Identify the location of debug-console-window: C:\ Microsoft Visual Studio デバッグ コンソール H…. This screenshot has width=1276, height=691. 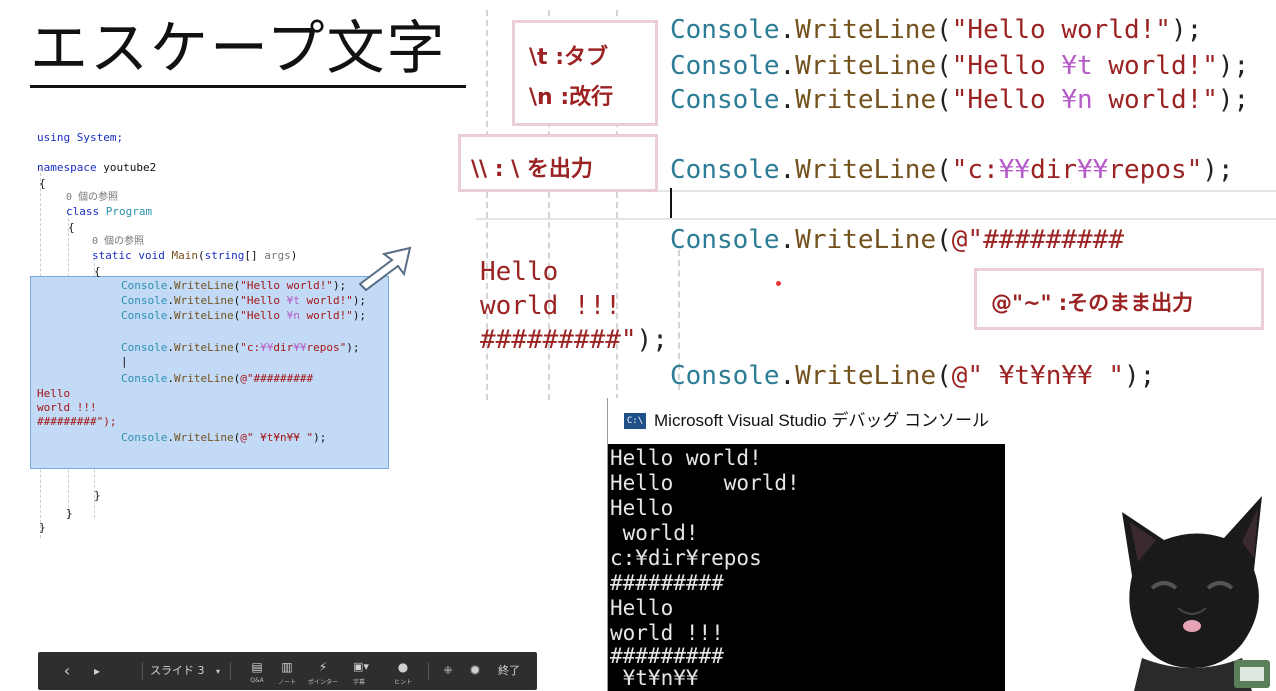
(806, 544).